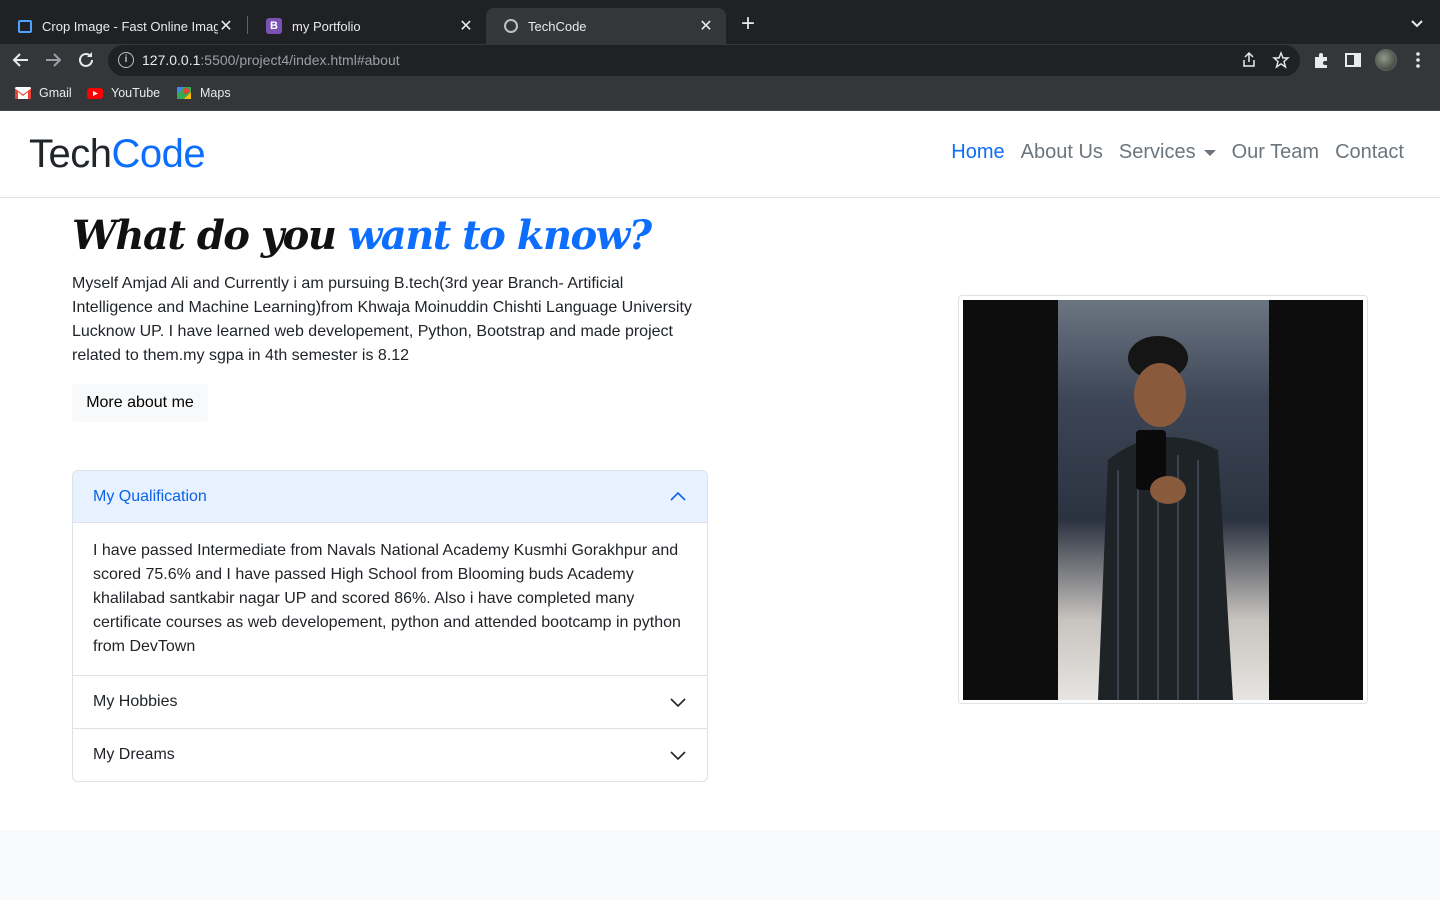  What do you see at coordinates (95, 93) in the screenshot?
I see `youtube-icon` at bounding box center [95, 93].